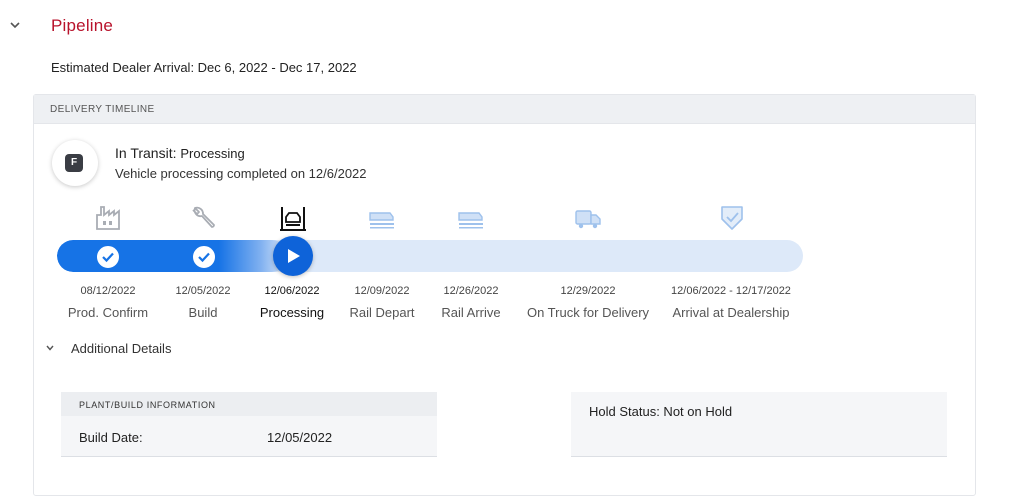 This screenshot has height=496, width=1017. Describe the element at coordinates (300, 437) in the screenshot. I see `build-date-value: 12/05/2022` at that location.